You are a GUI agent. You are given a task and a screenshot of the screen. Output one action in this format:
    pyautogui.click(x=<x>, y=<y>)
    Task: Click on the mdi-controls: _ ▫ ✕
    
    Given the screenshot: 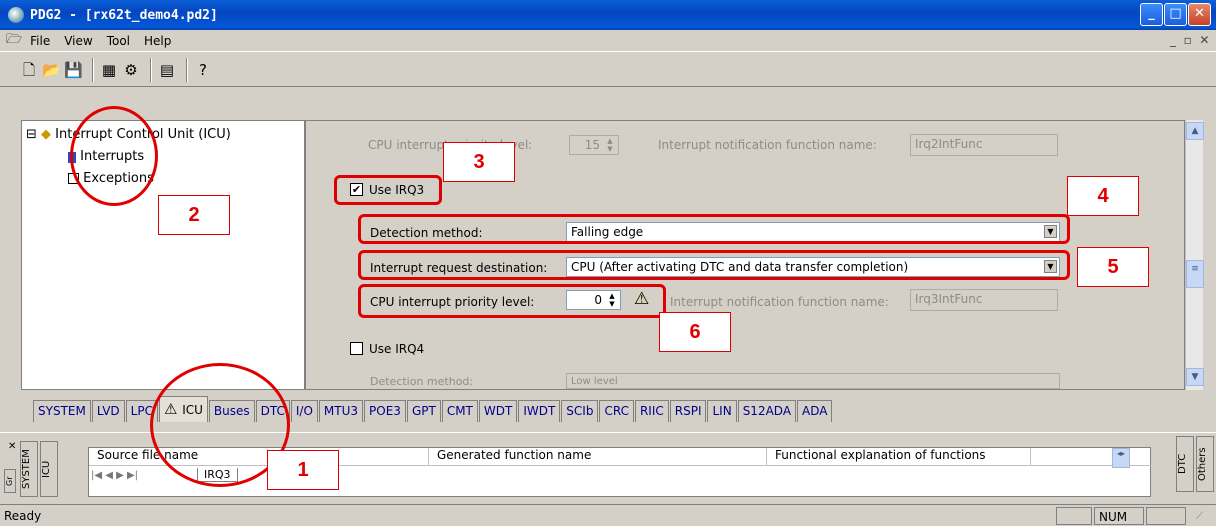 What is the action you would take?
    pyautogui.click(x=1189, y=40)
    